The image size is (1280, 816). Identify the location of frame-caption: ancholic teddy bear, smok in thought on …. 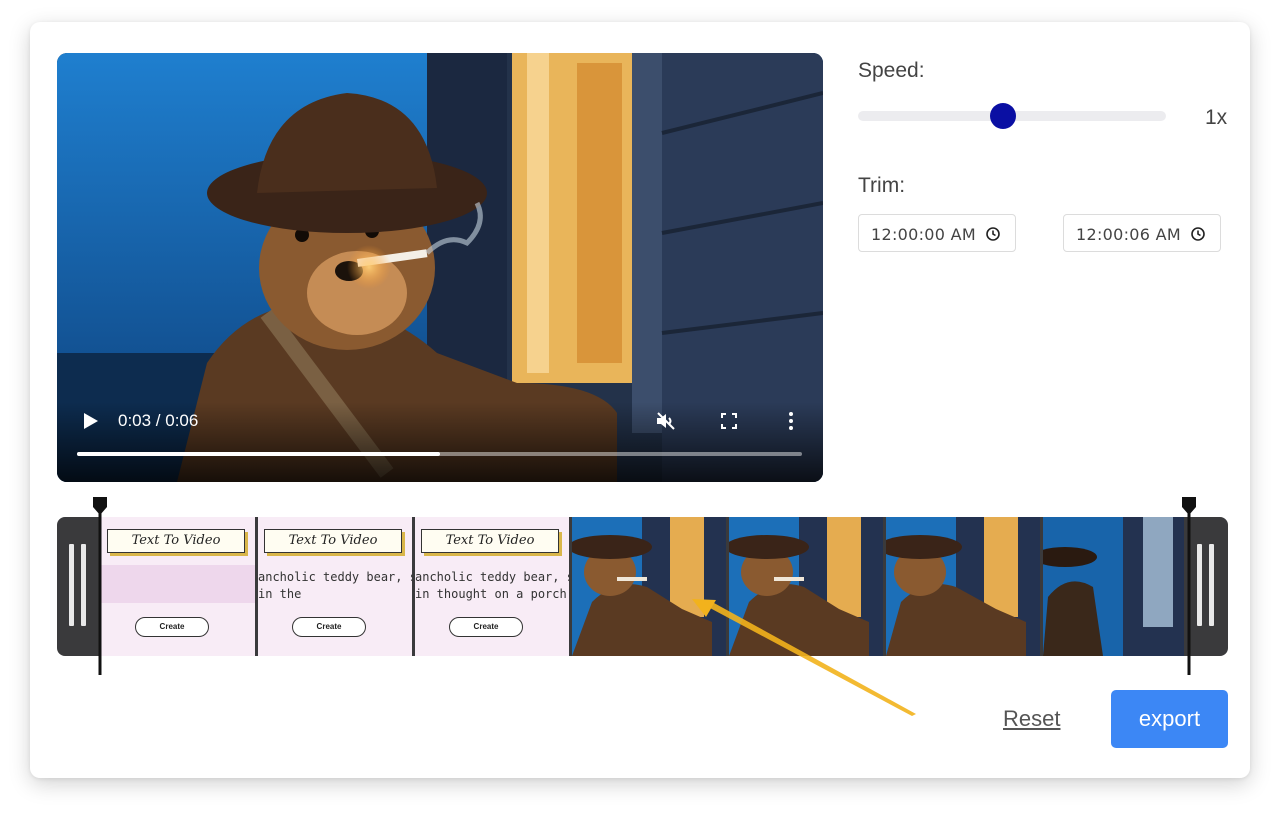
(492, 585).